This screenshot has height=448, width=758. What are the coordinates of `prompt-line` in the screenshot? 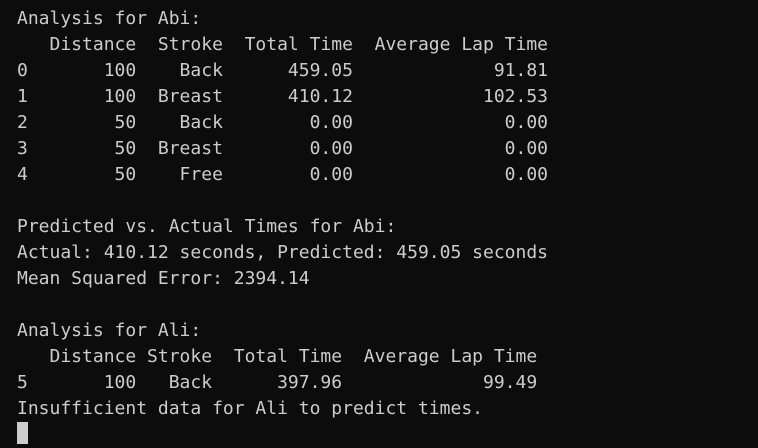 It's located at (387, 435).